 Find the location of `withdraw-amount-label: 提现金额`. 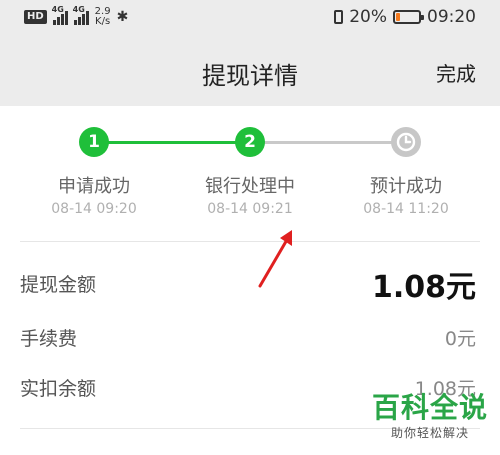

withdraw-amount-label: 提现金额 is located at coordinates (58, 285).